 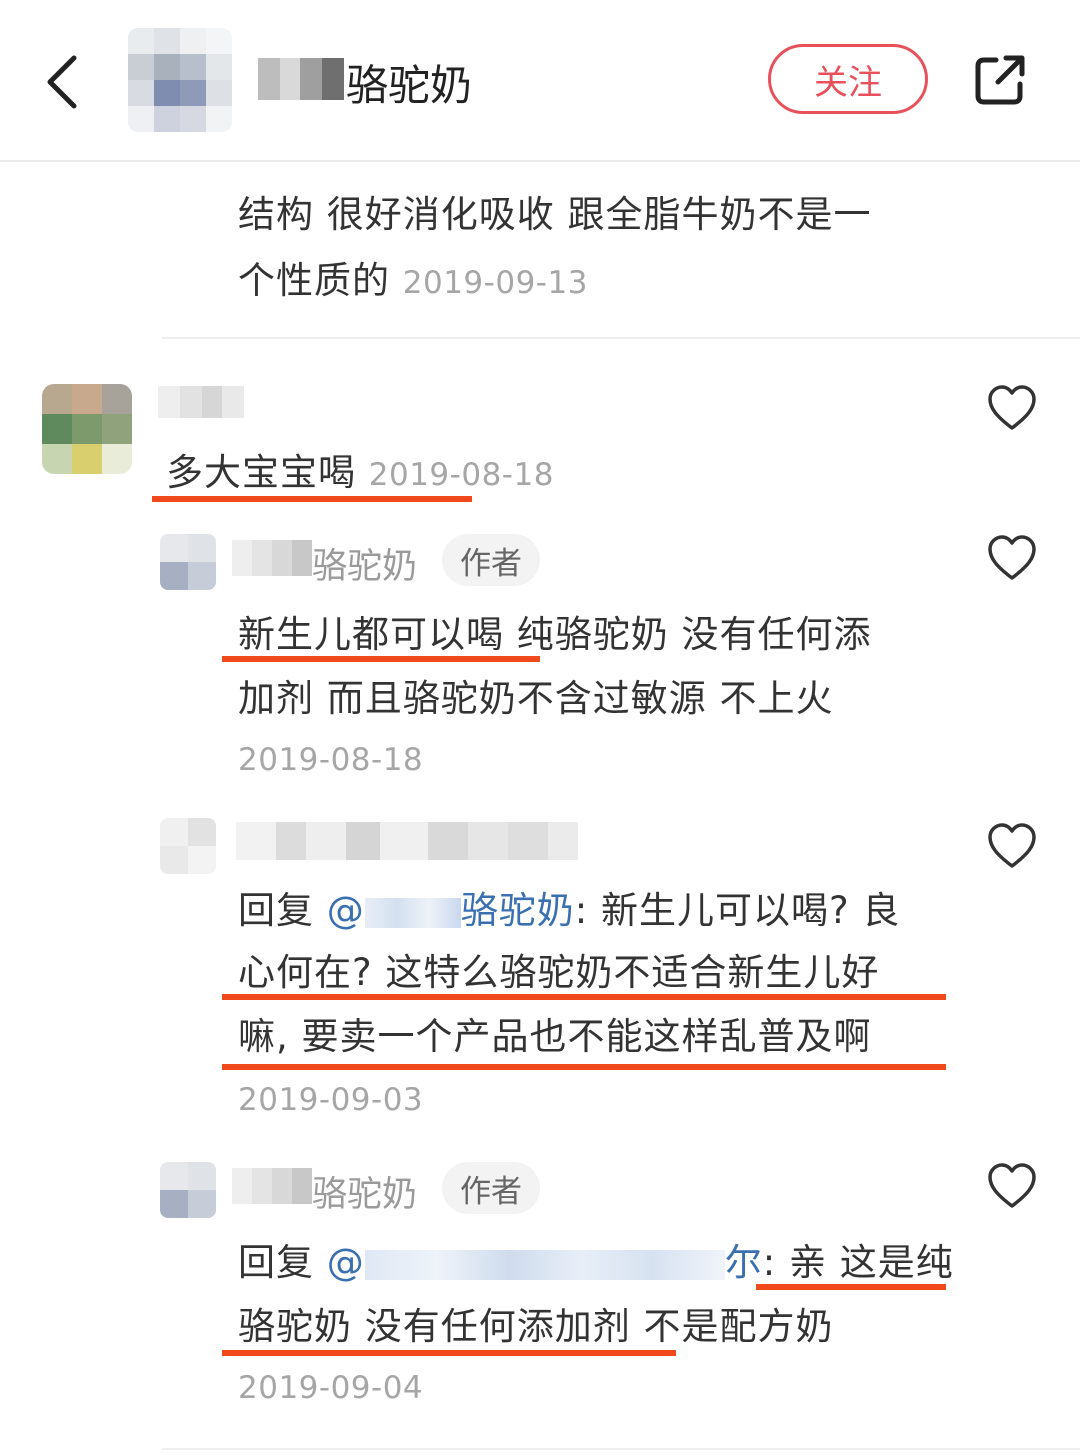 What do you see at coordinates (331, 1100) in the screenshot?
I see `reply-date: 2019-09-03` at bounding box center [331, 1100].